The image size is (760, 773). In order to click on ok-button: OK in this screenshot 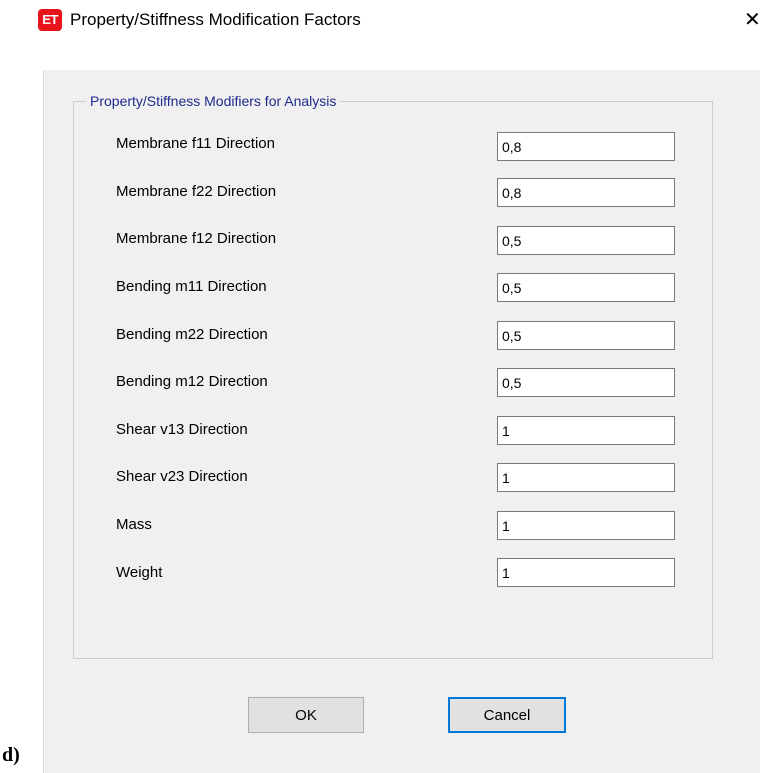, I will do `click(306, 715)`.